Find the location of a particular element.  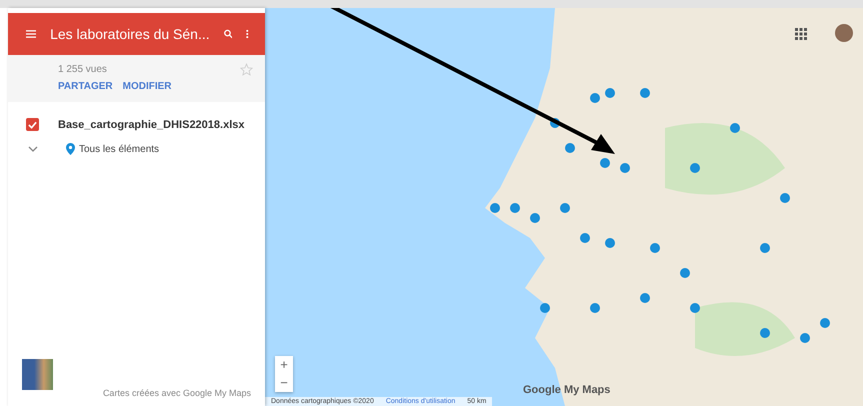

zoom-in-button: + is located at coordinates (284, 365).